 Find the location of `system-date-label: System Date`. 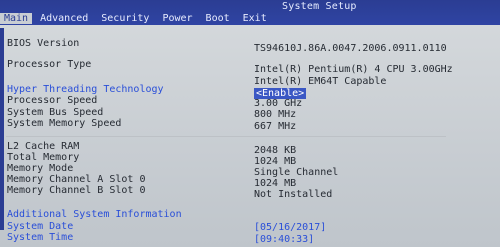

system-date-label: System Date is located at coordinates (40, 226).